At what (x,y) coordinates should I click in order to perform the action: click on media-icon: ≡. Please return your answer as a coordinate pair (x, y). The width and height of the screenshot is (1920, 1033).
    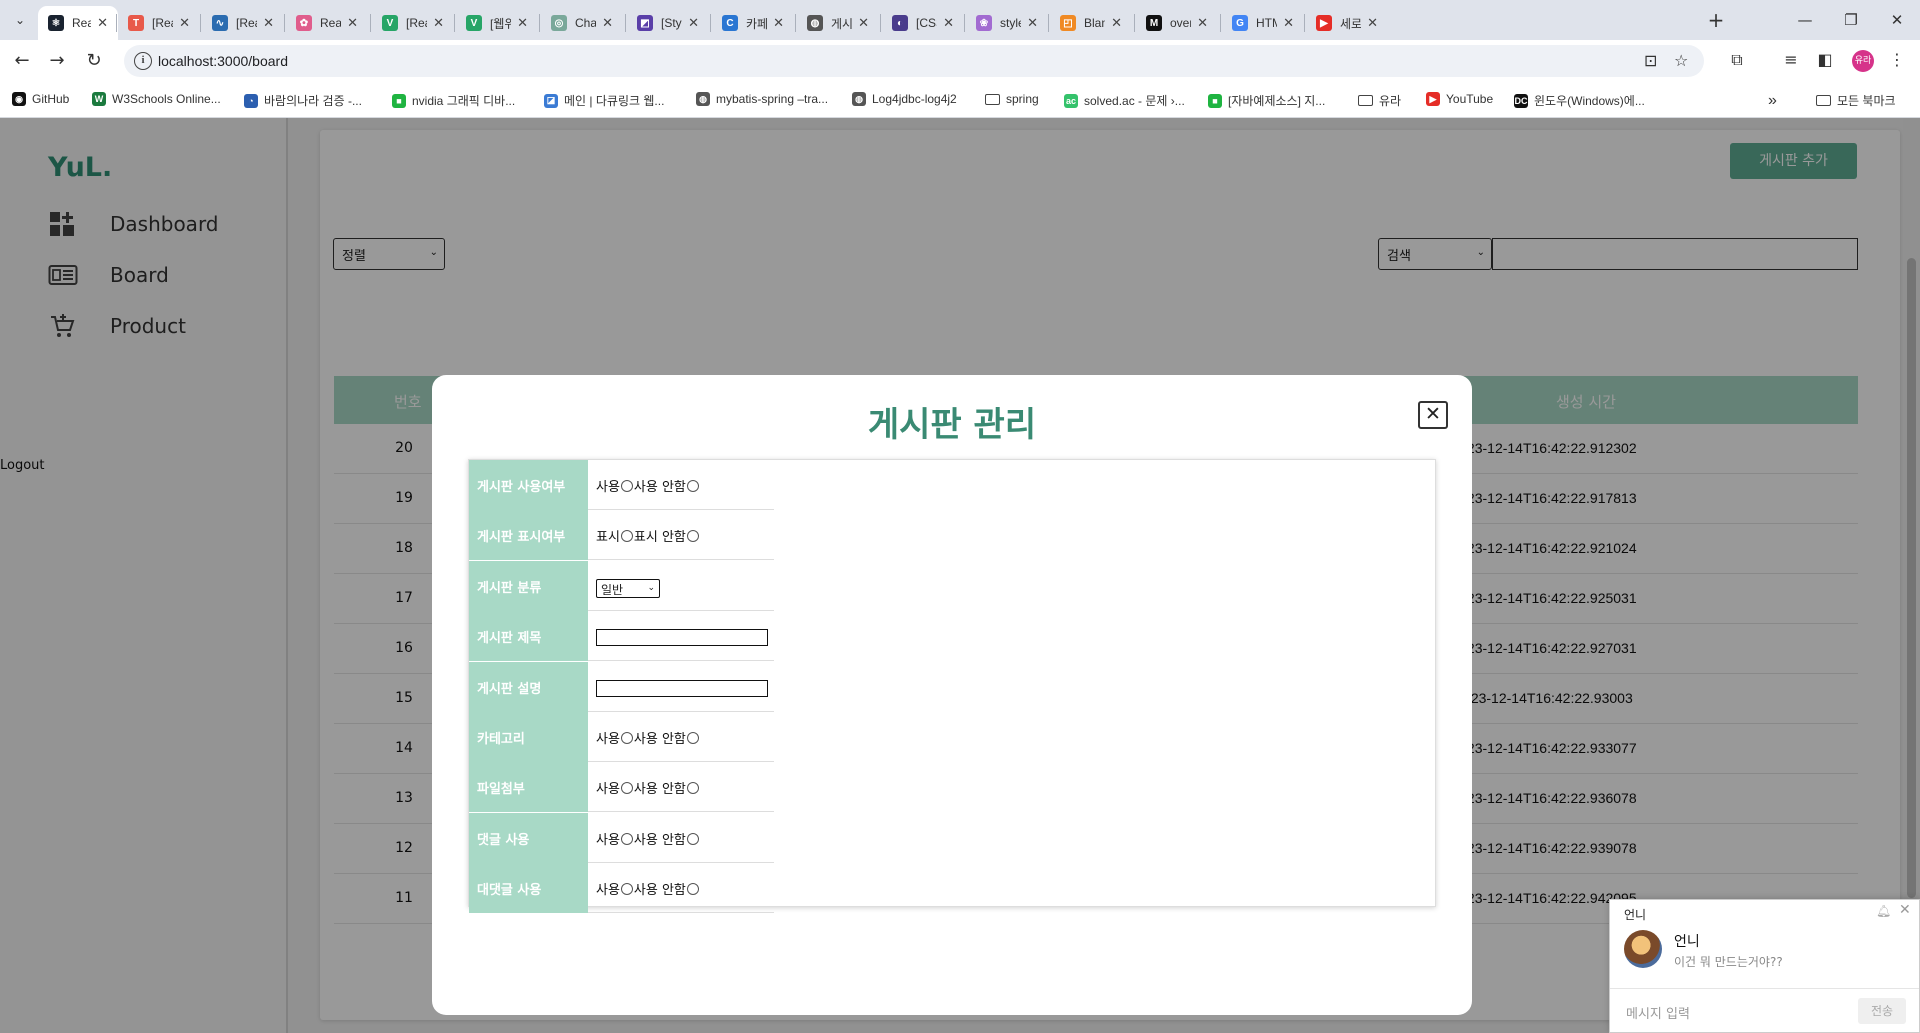
    Looking at the image, I should click on (1791, 59).